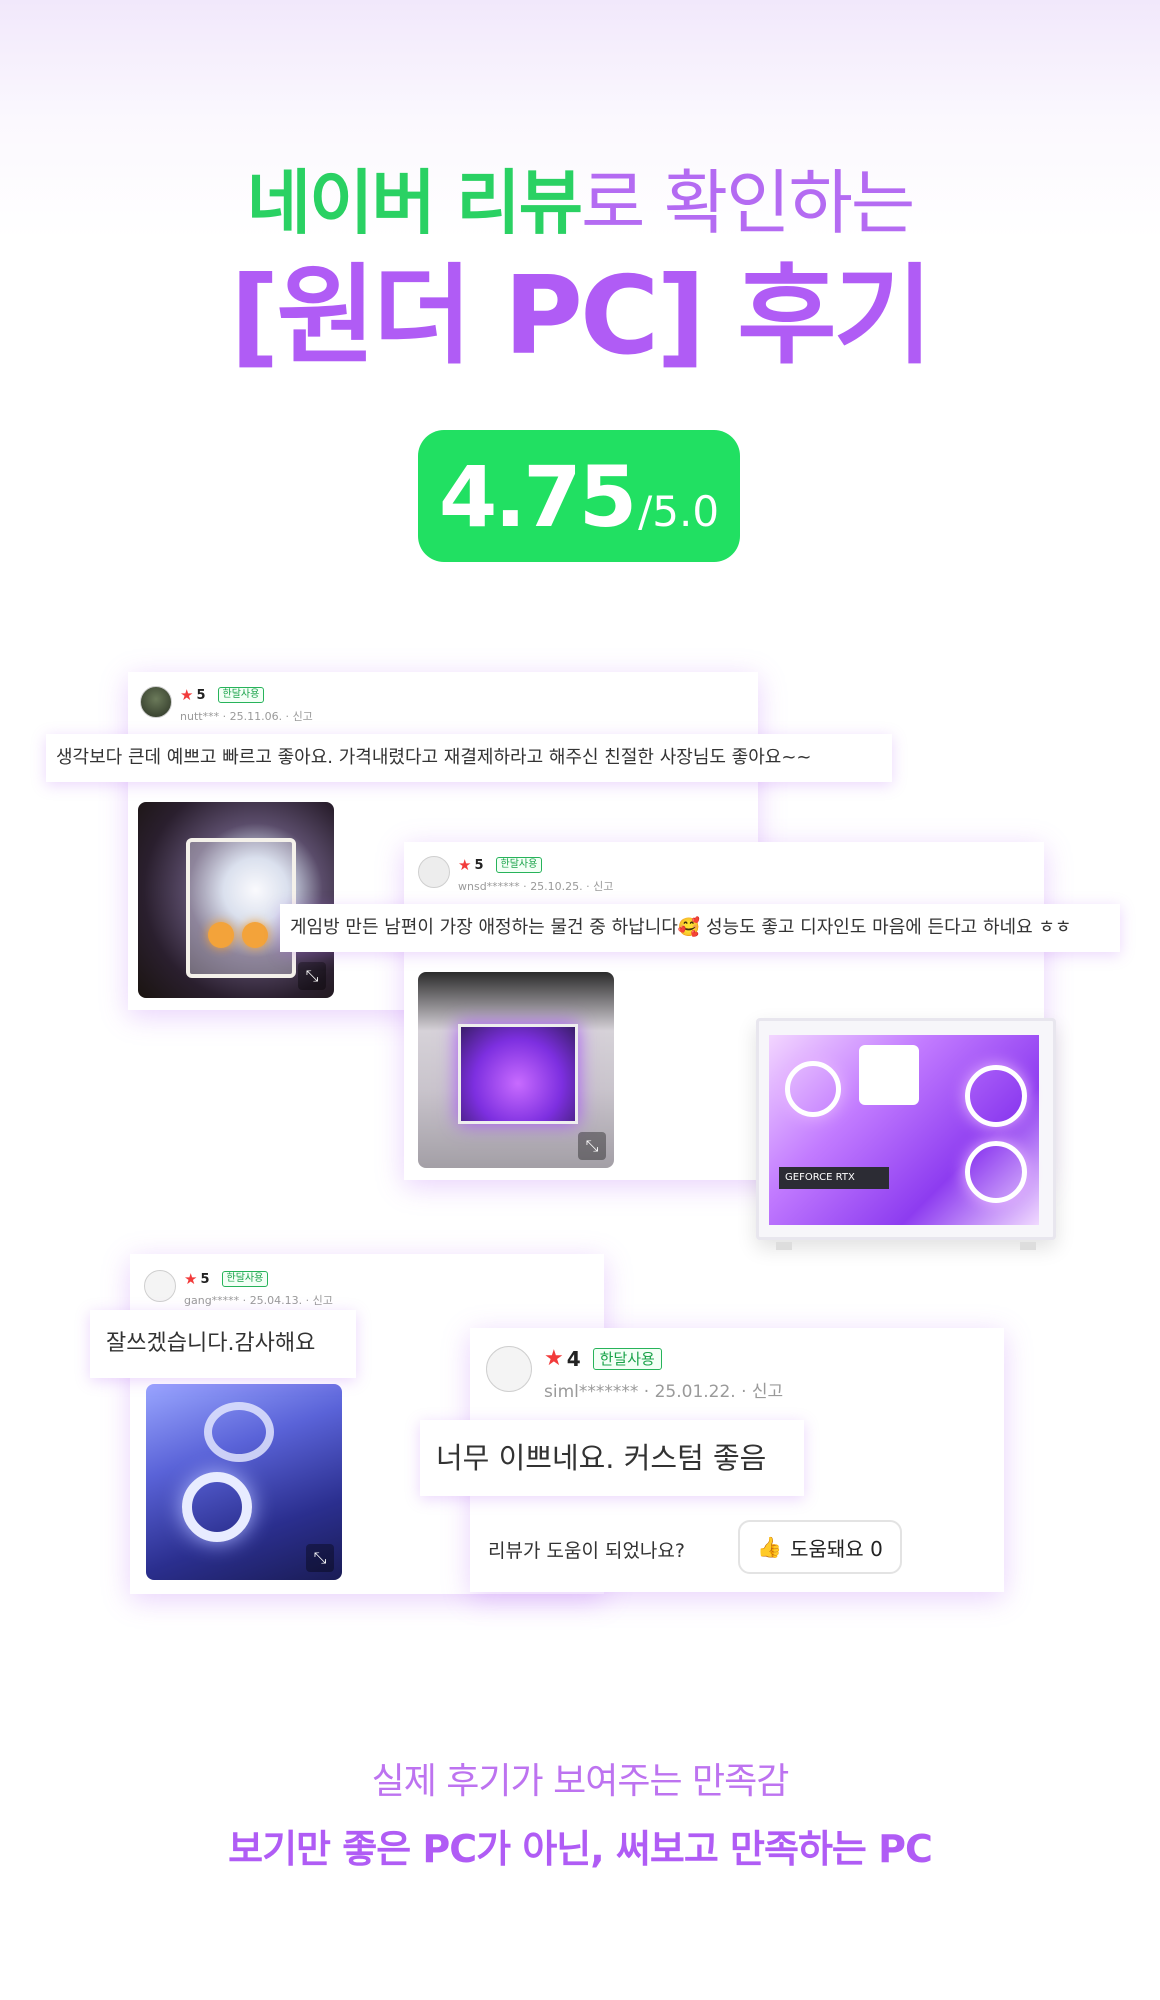  I want to click on review-date: 25.10.25., so click(556, 886).